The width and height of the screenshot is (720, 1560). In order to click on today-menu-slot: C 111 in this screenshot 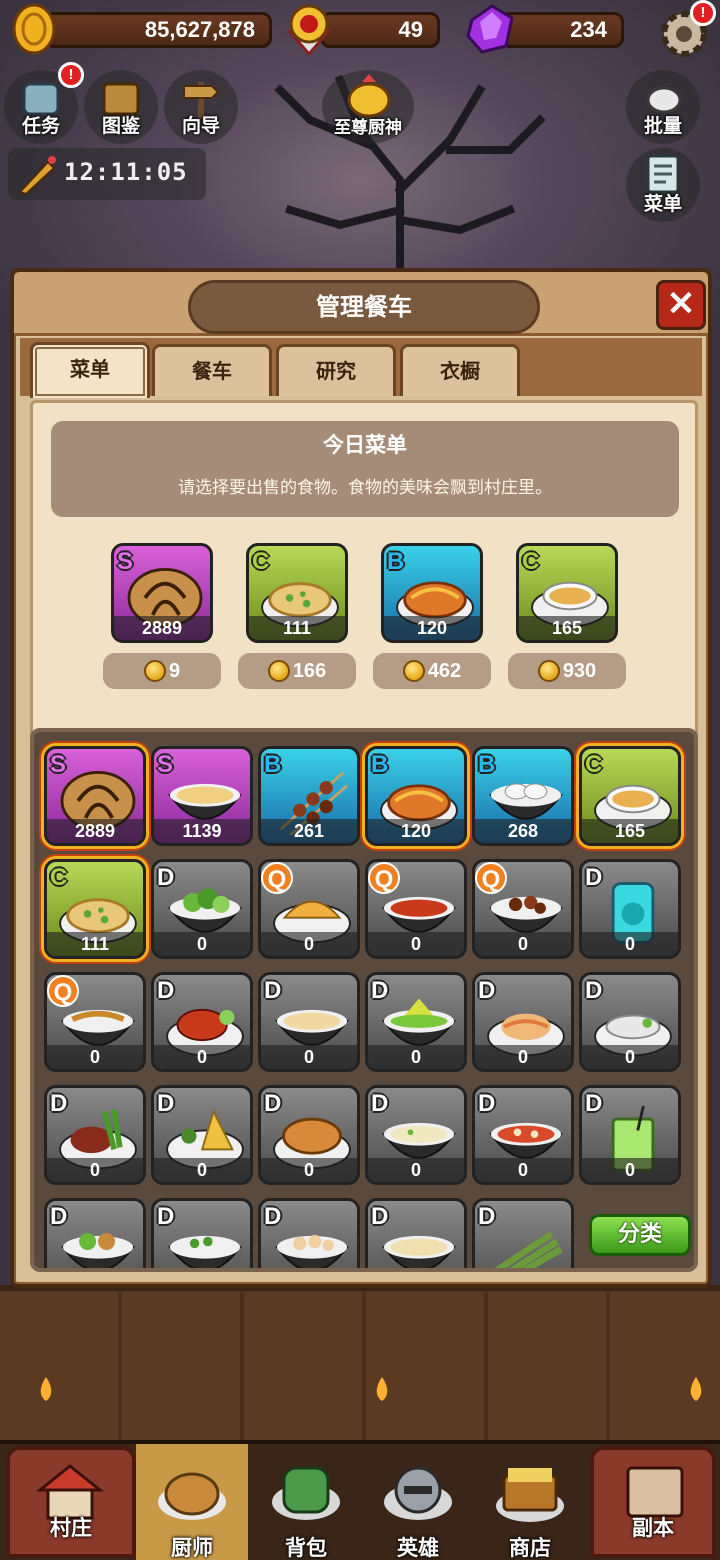, I will do `click(297, 593)`.